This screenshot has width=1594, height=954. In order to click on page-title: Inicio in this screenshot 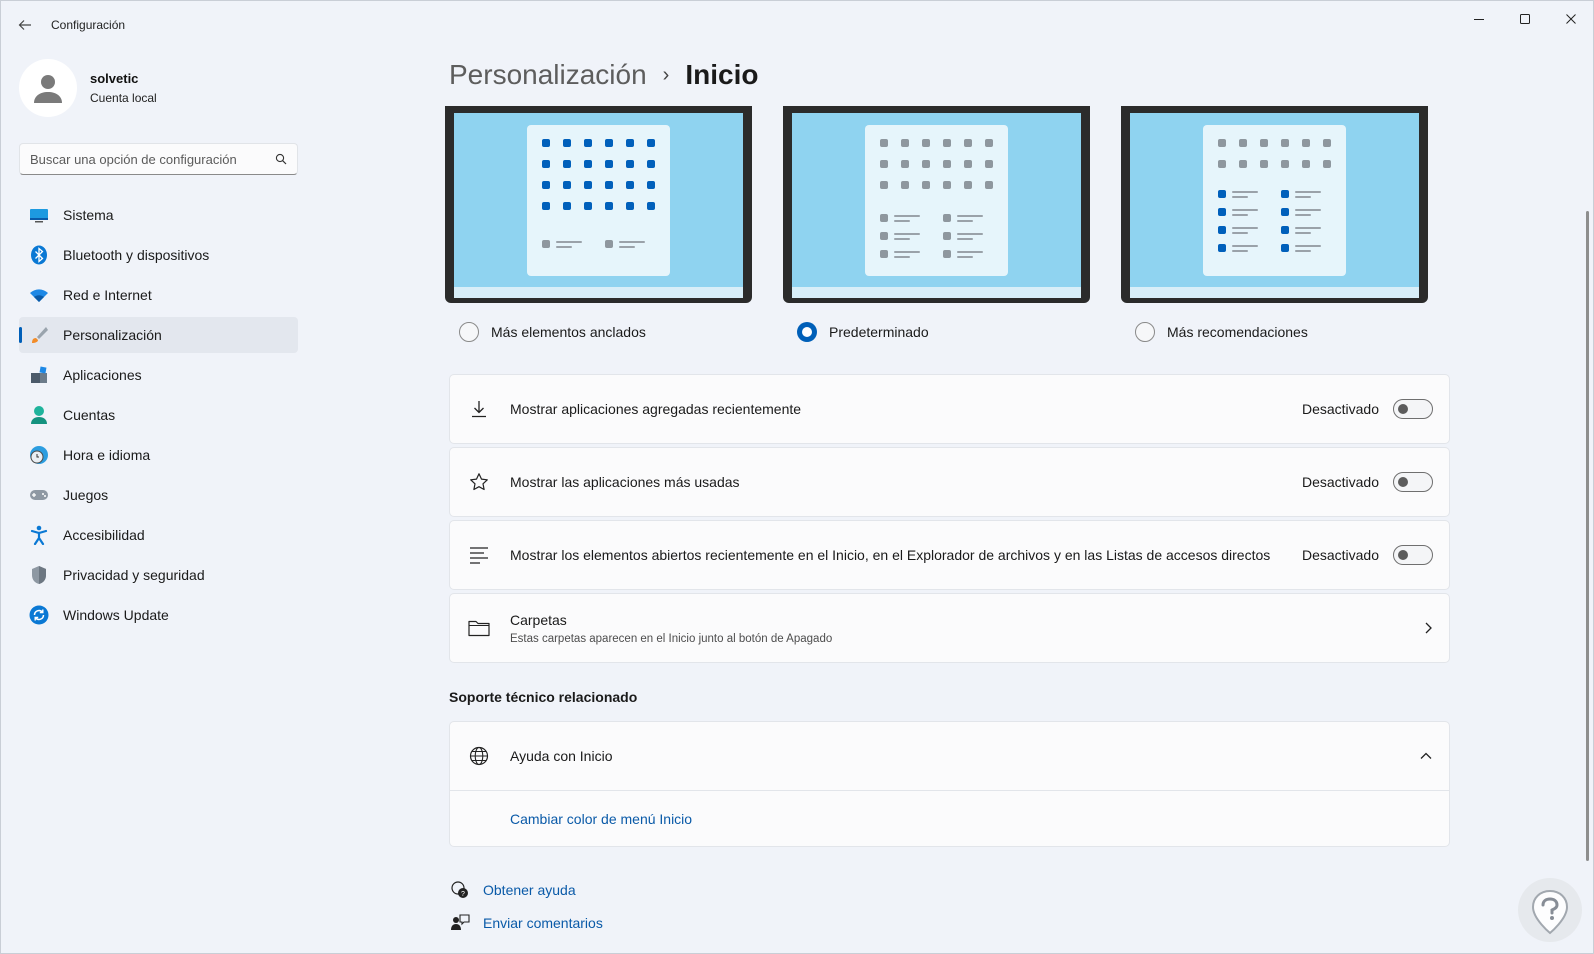, I will do `click(722, 74)`.